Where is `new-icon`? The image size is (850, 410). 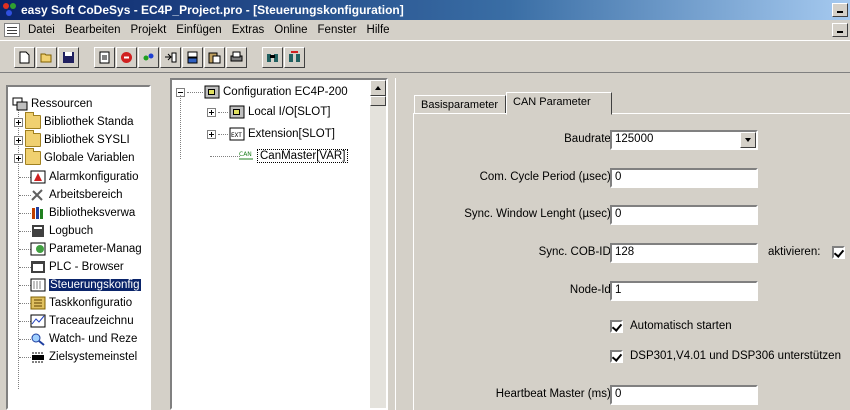
new-icon is located at coordinates (24, 57).